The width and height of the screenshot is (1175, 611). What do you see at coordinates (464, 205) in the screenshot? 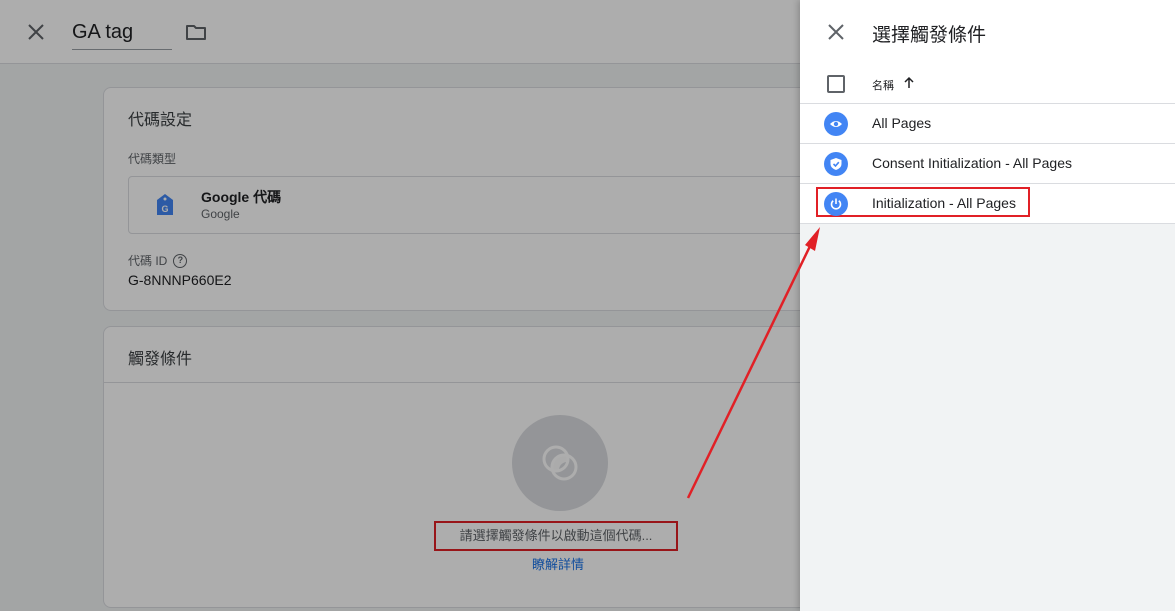
I see `tag-type-selector: G Google 代碼 Google` at bounding box center [464, 205].